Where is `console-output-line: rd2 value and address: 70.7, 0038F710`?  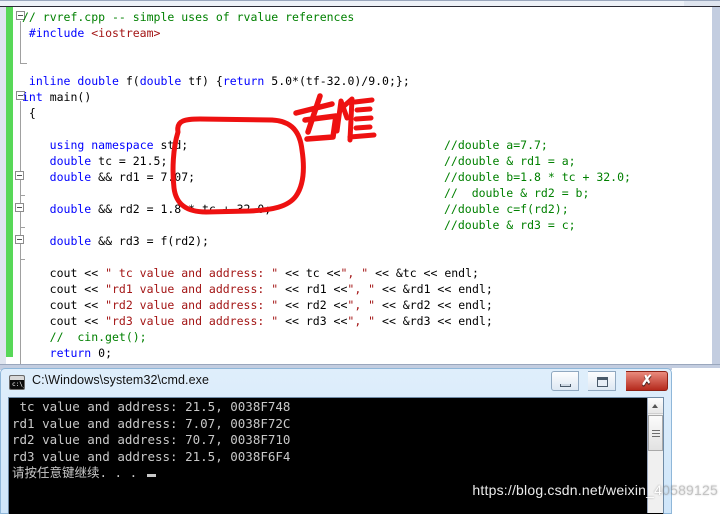
console-output-line: rd2 value and address: 70.7, 0038F710 is located at coordinates (151, 439).